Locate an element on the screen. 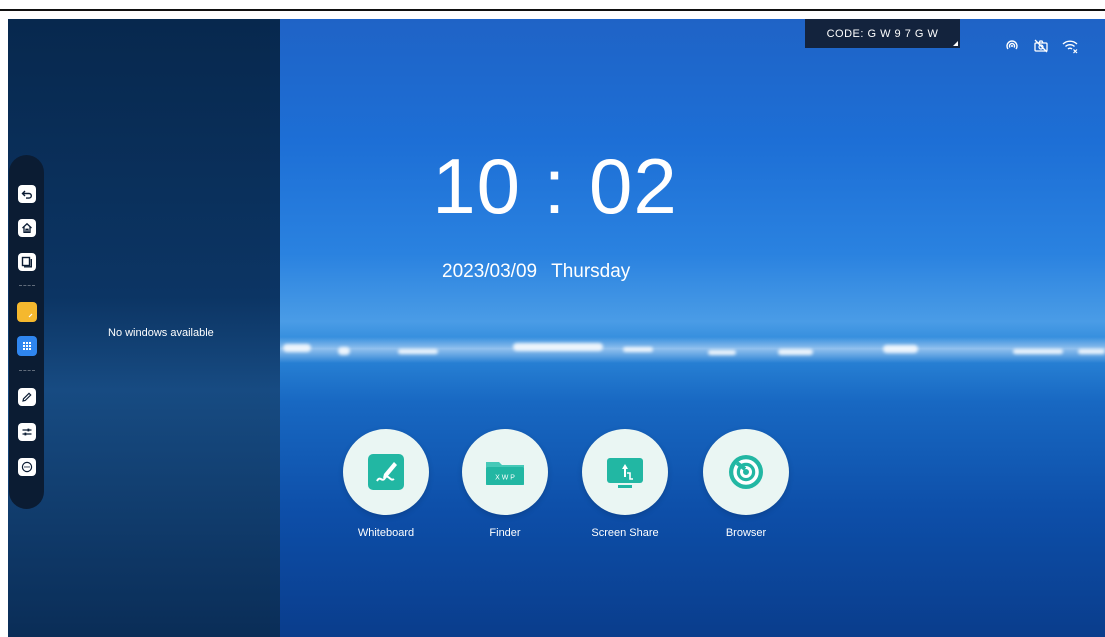  settings-button is located at coordinates (27, 432).